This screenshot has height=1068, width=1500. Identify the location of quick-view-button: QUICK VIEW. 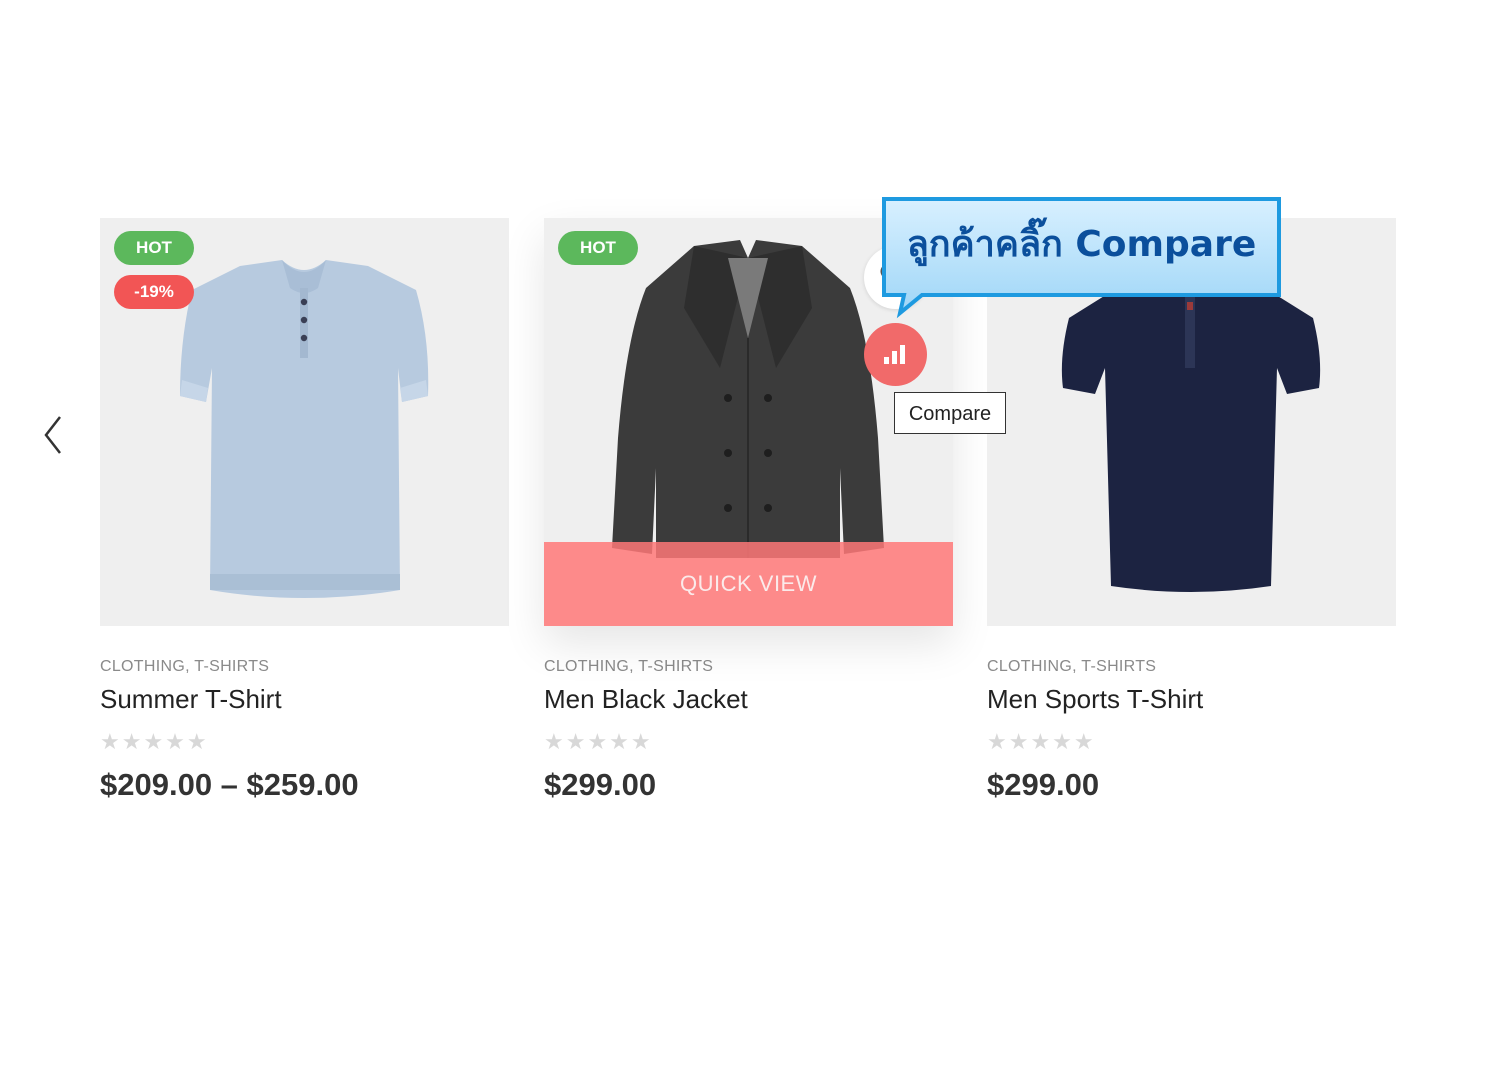
(748, 584).